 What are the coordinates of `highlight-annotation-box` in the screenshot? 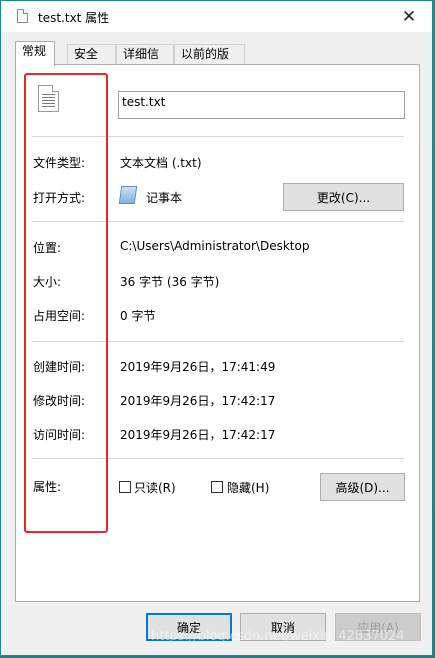 It's located at (66, 303).